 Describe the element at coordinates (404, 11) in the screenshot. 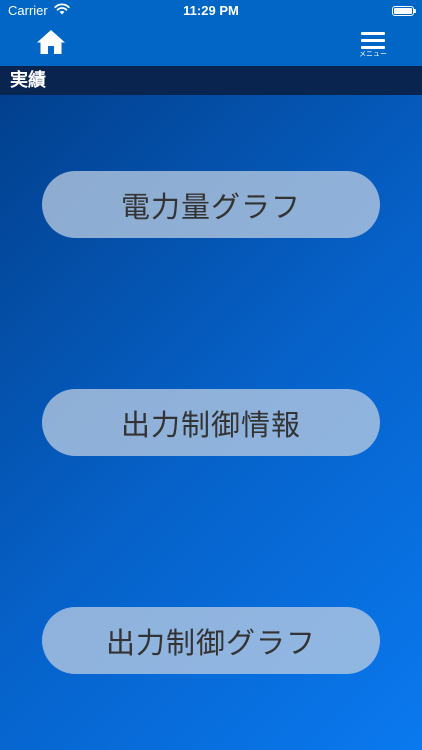

I see `battery-icon` at that location.